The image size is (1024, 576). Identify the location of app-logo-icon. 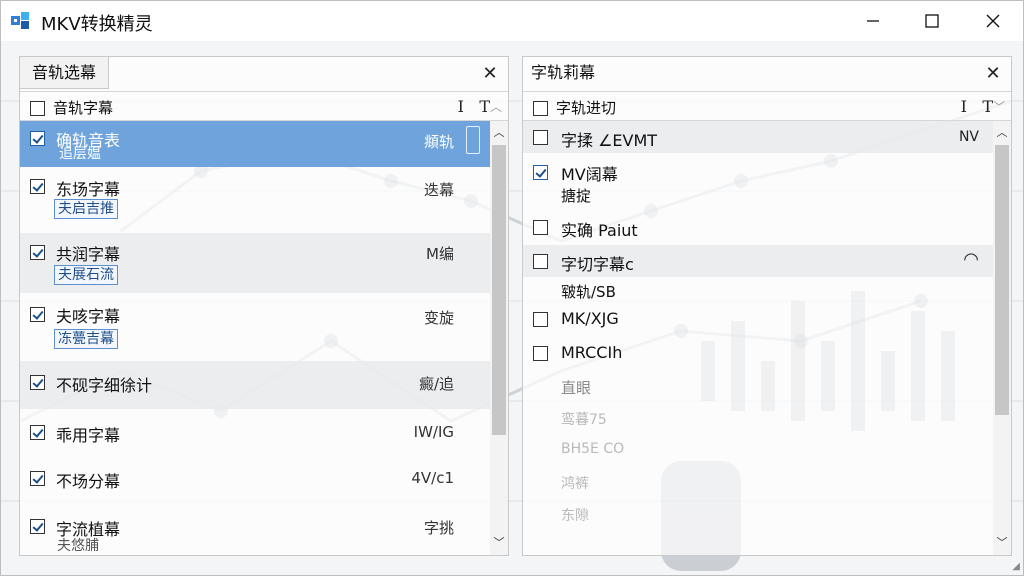
(20, 20).